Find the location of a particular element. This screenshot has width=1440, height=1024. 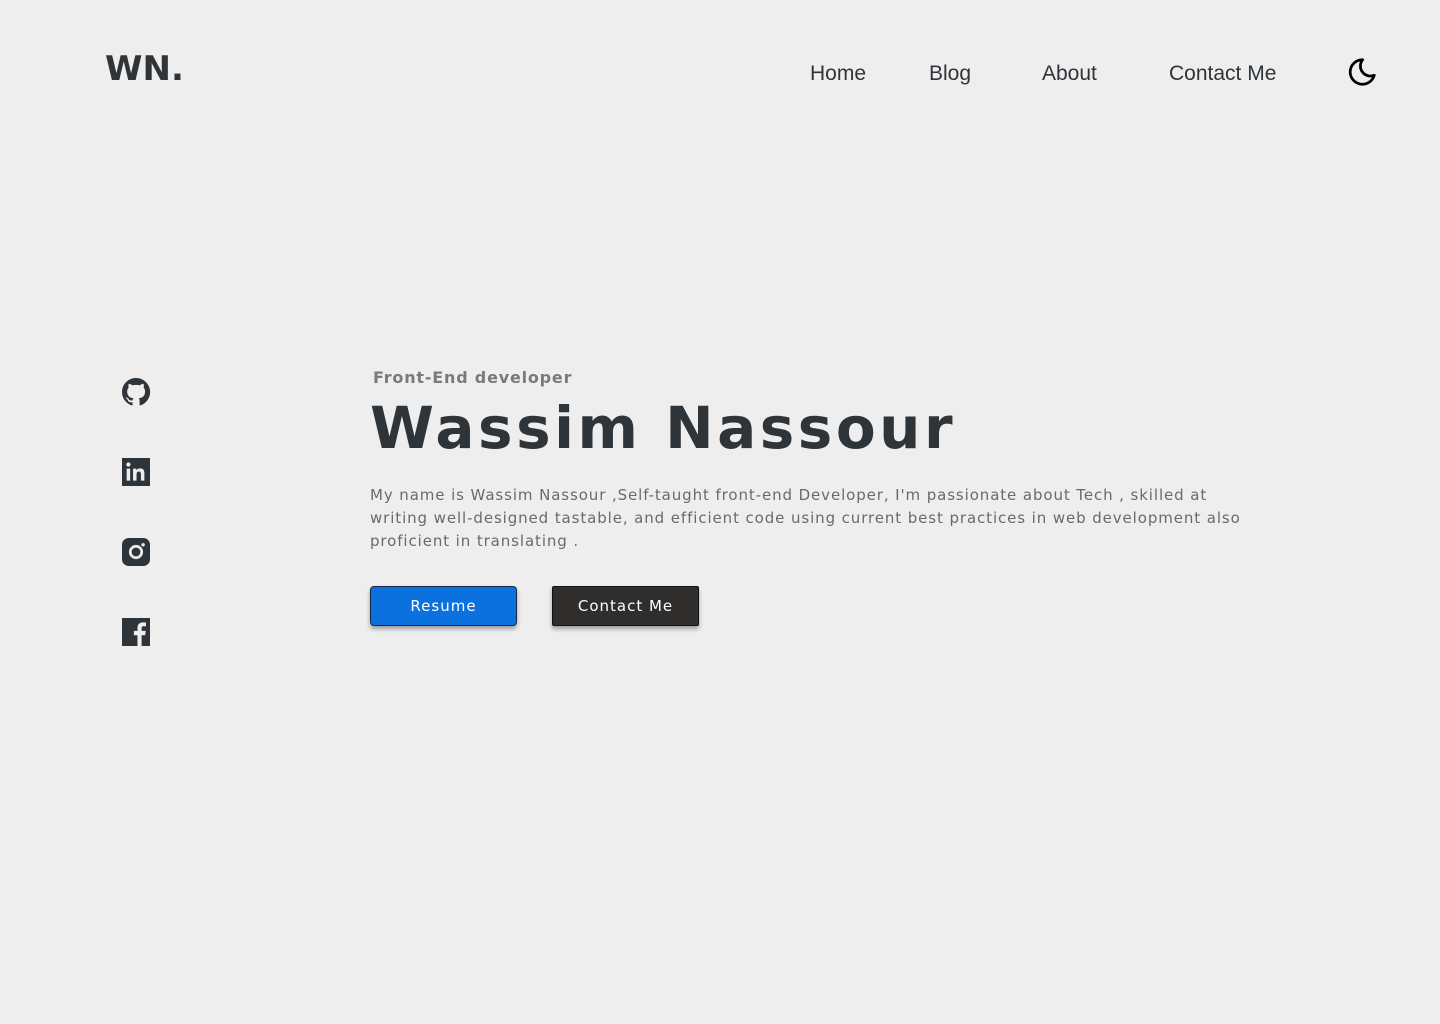

linkedin-link is located at coordinates (136, 472).